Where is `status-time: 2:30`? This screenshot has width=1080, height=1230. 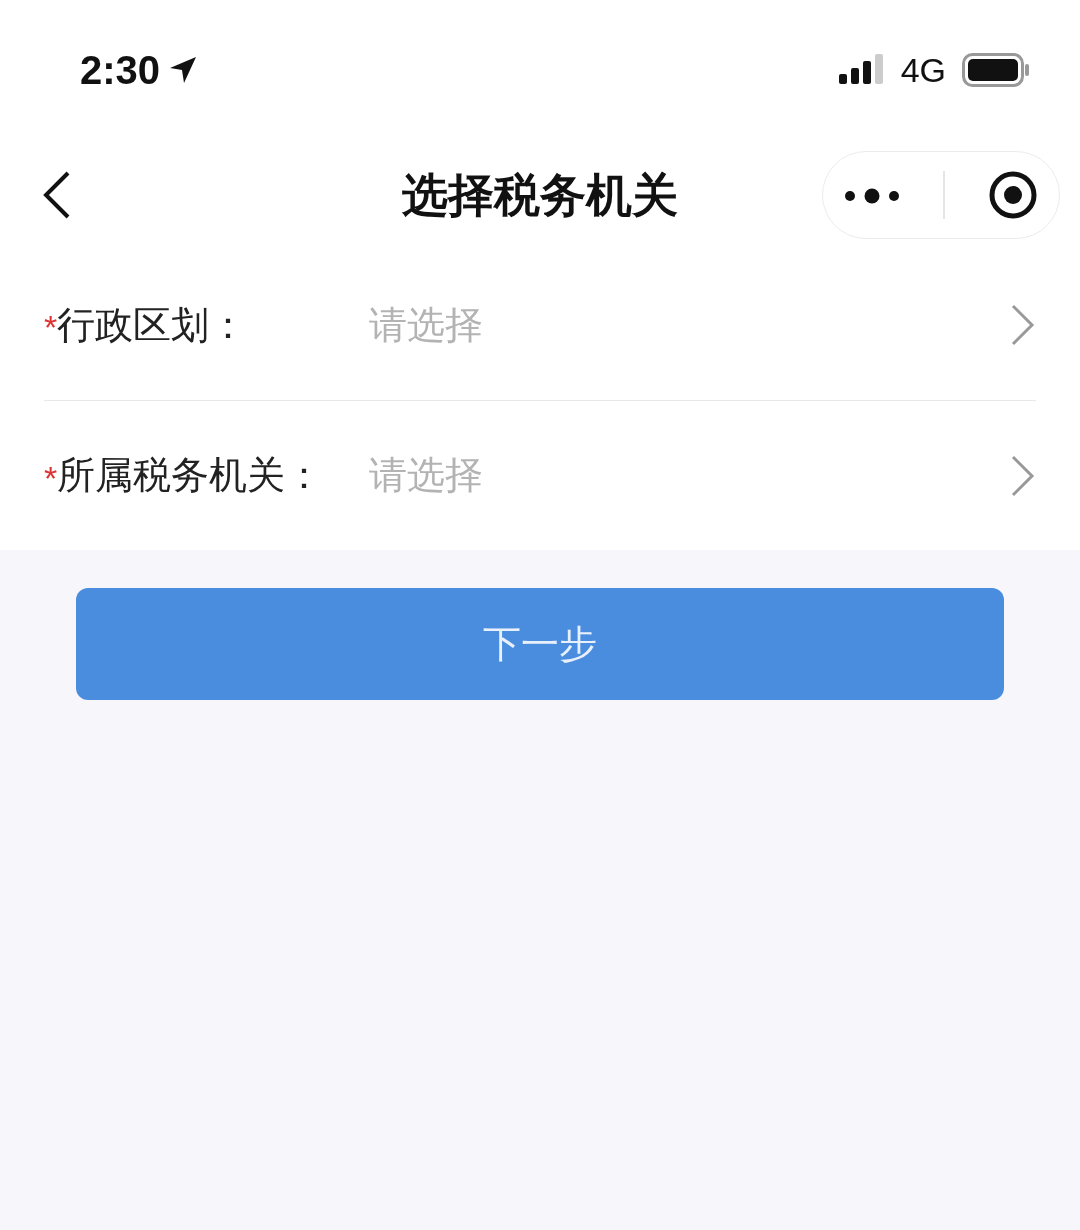
status-time: 2:30 is located at coordinates (120, 70).